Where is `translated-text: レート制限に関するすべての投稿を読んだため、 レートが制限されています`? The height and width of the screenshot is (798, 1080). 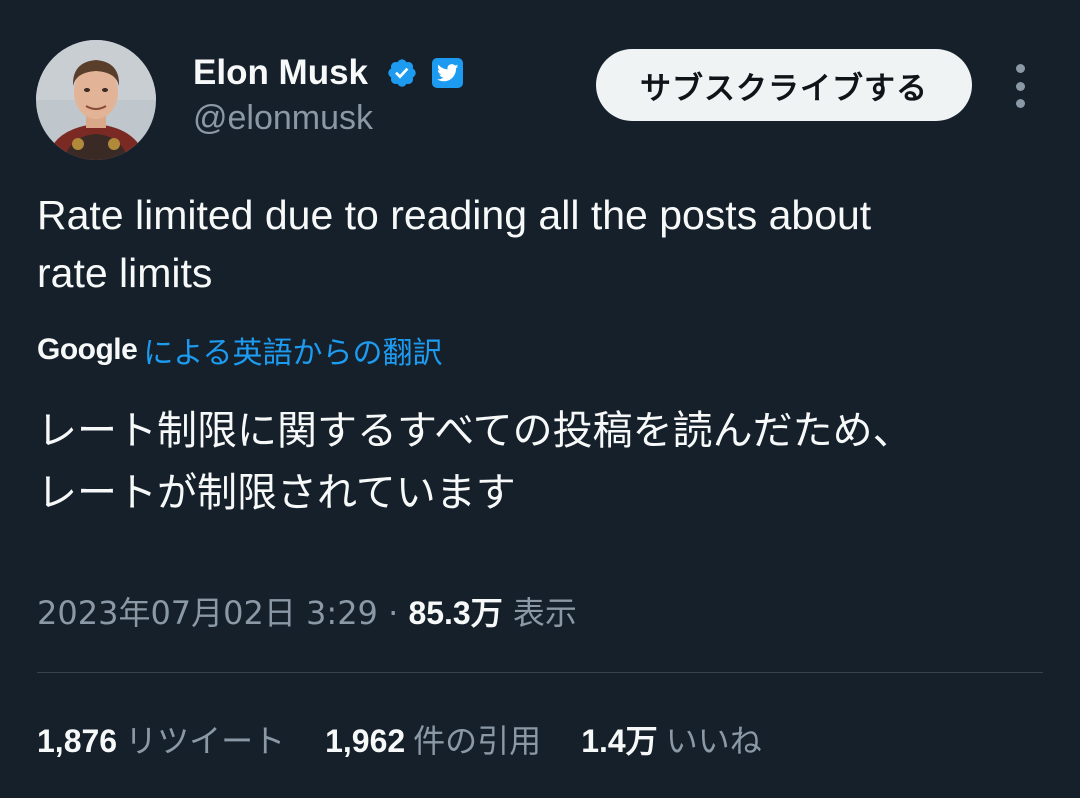
translated-text: レート制限に関するすべての投稿を読んだため、 レートが制限されています is located at coordinates (542, 462).